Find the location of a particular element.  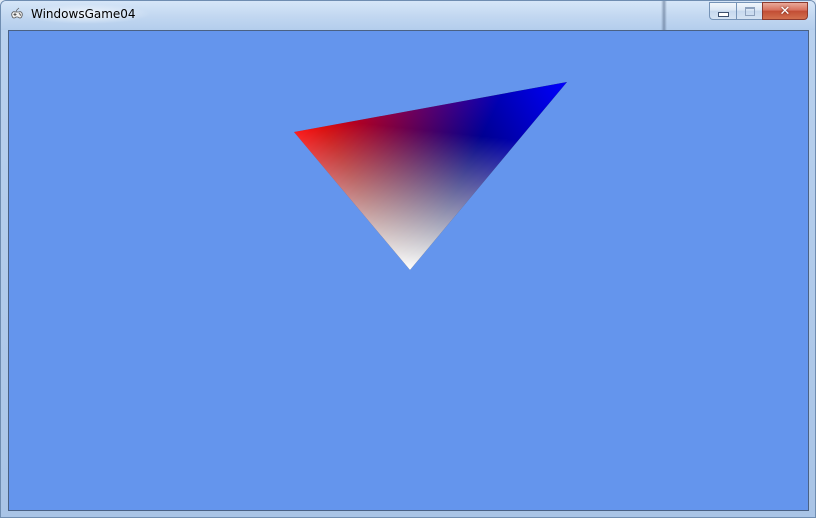

caption-buttons: ✕ is located at coordinates (758, 11).